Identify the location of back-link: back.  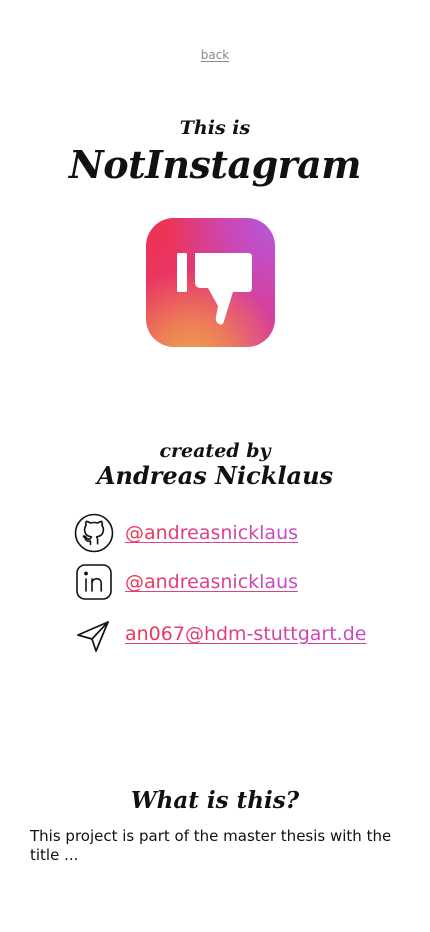
(215, 55).